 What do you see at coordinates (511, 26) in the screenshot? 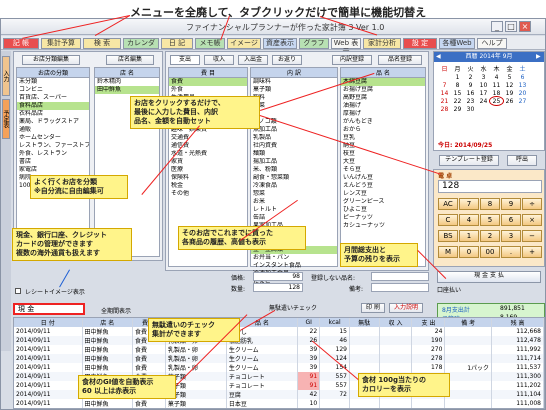
I see `maximize-button: □` at bounding box center [511, 26].